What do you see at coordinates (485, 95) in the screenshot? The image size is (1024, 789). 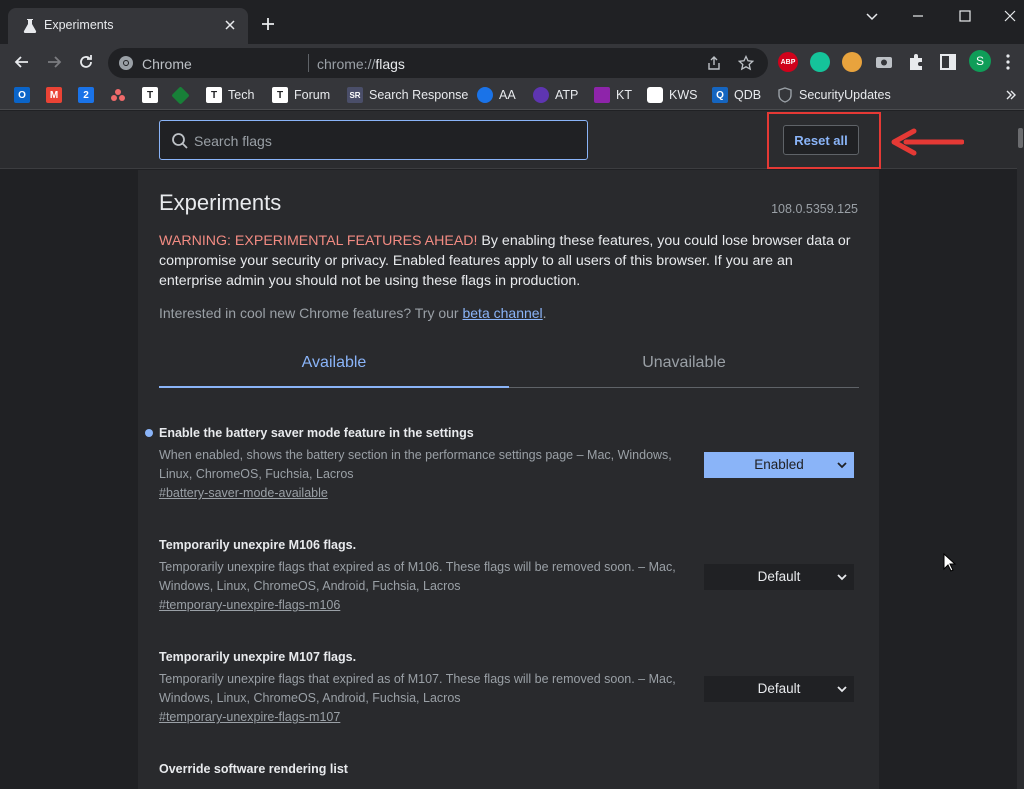 I see `eye-icon` at bounding box center [485, 95].